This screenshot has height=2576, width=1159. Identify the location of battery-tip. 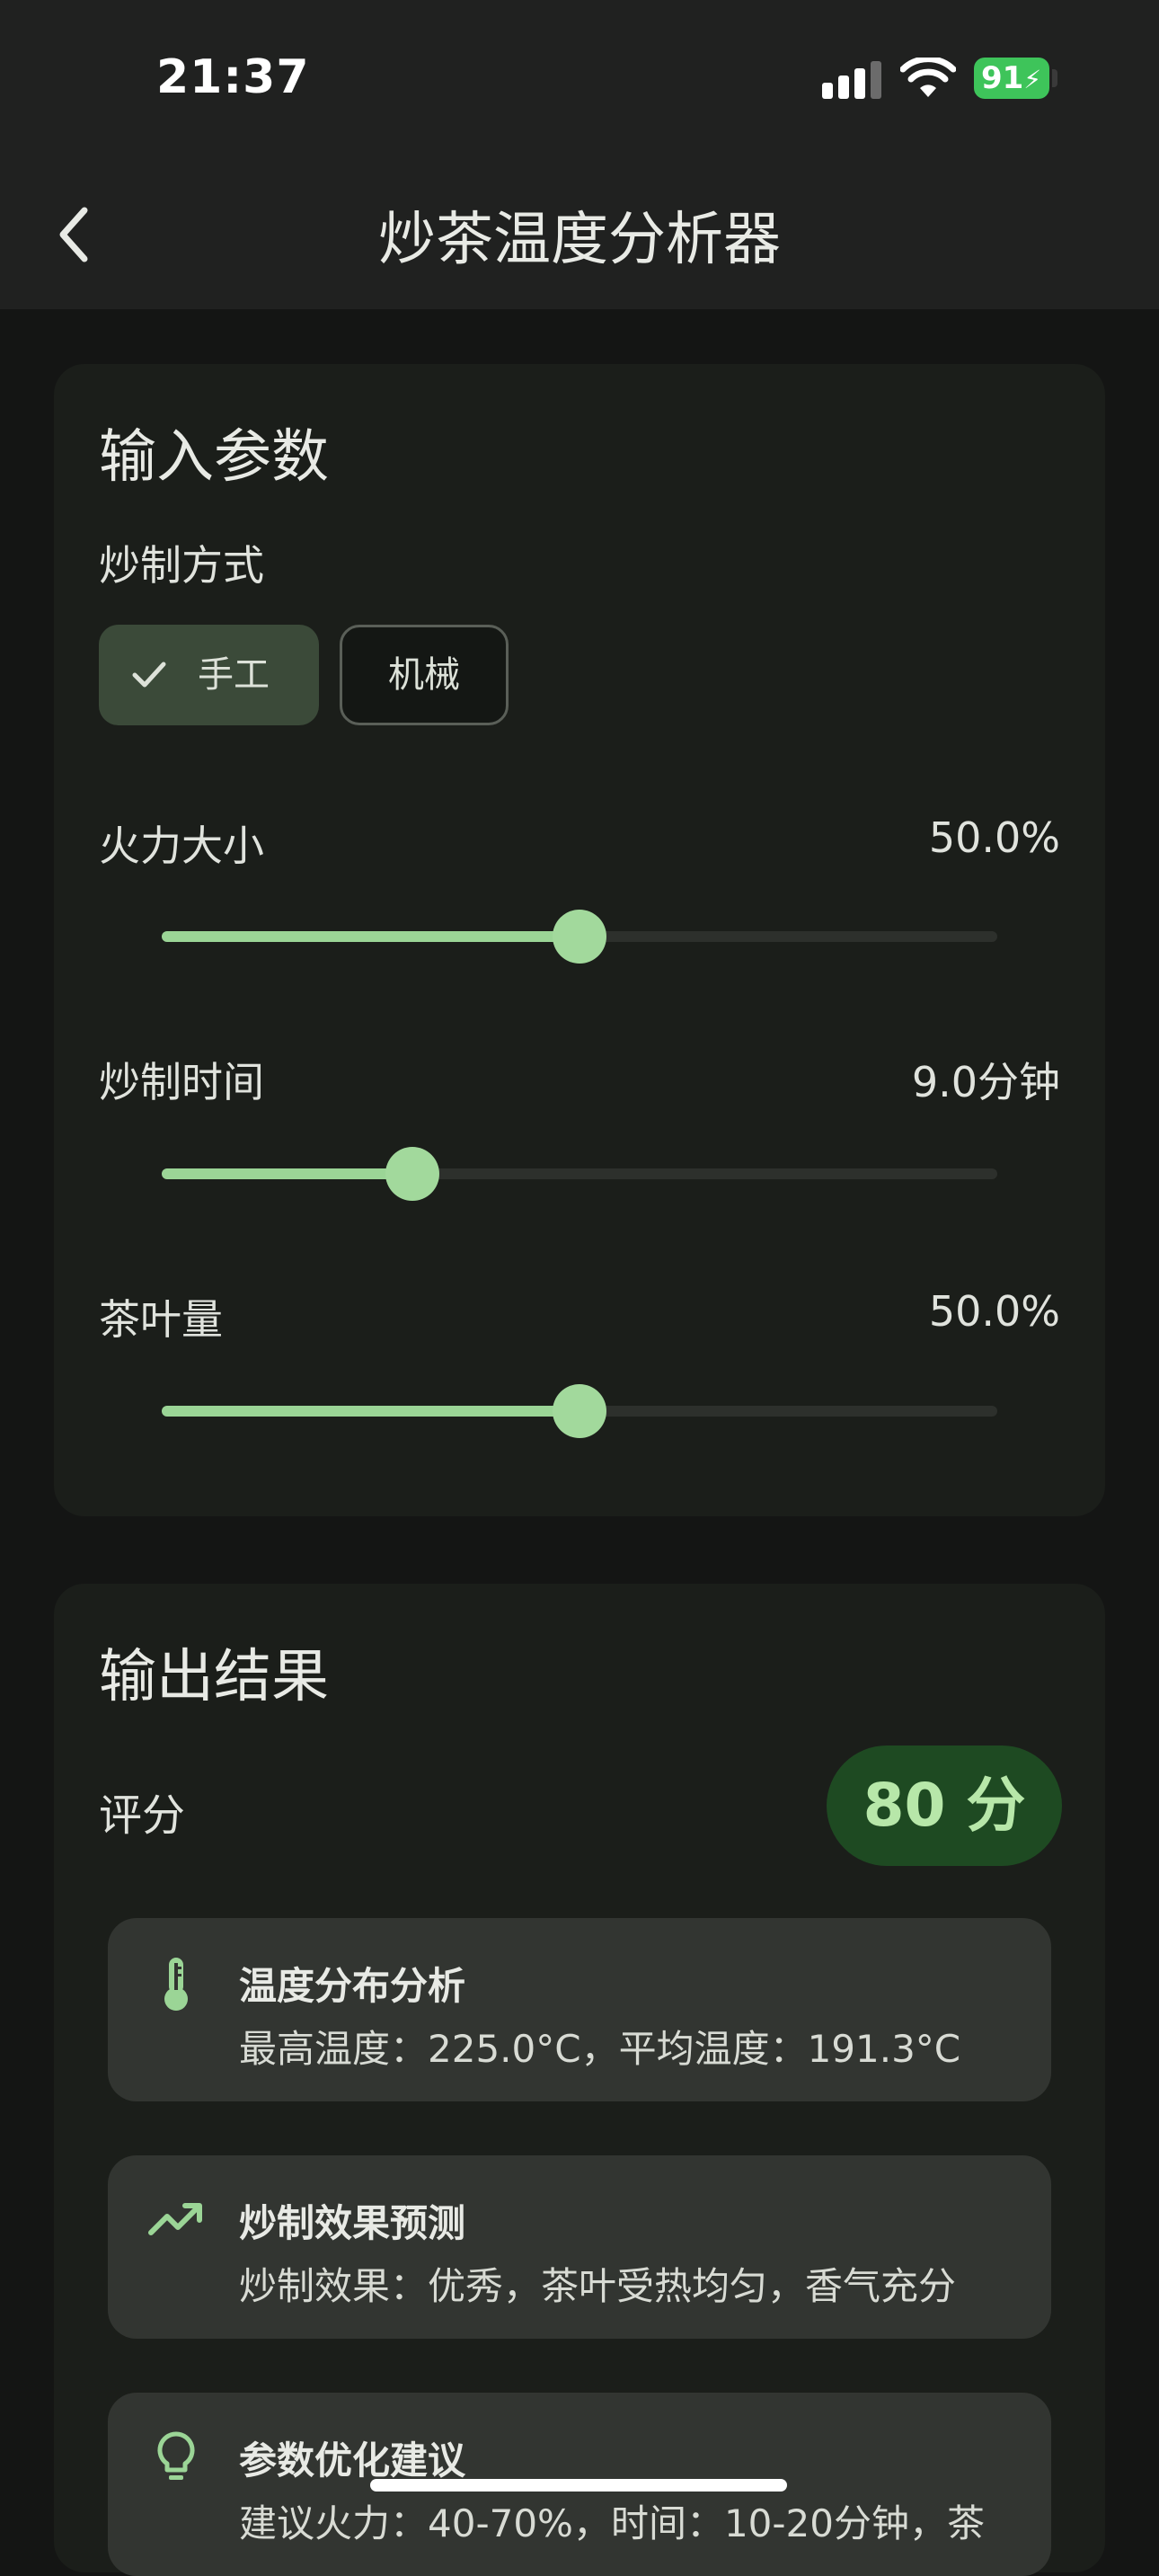
(1054, 78).